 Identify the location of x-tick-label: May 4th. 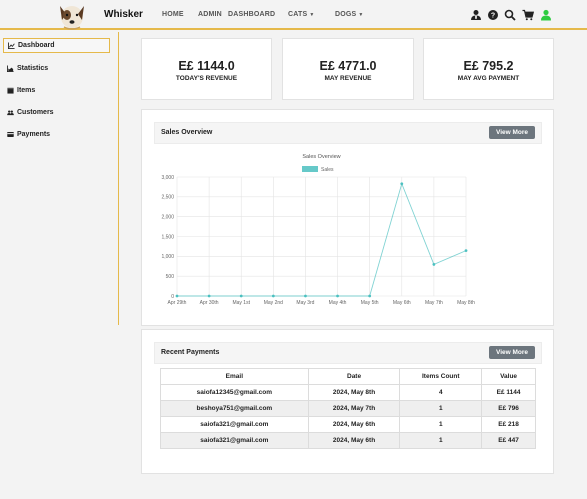
(338, 303).